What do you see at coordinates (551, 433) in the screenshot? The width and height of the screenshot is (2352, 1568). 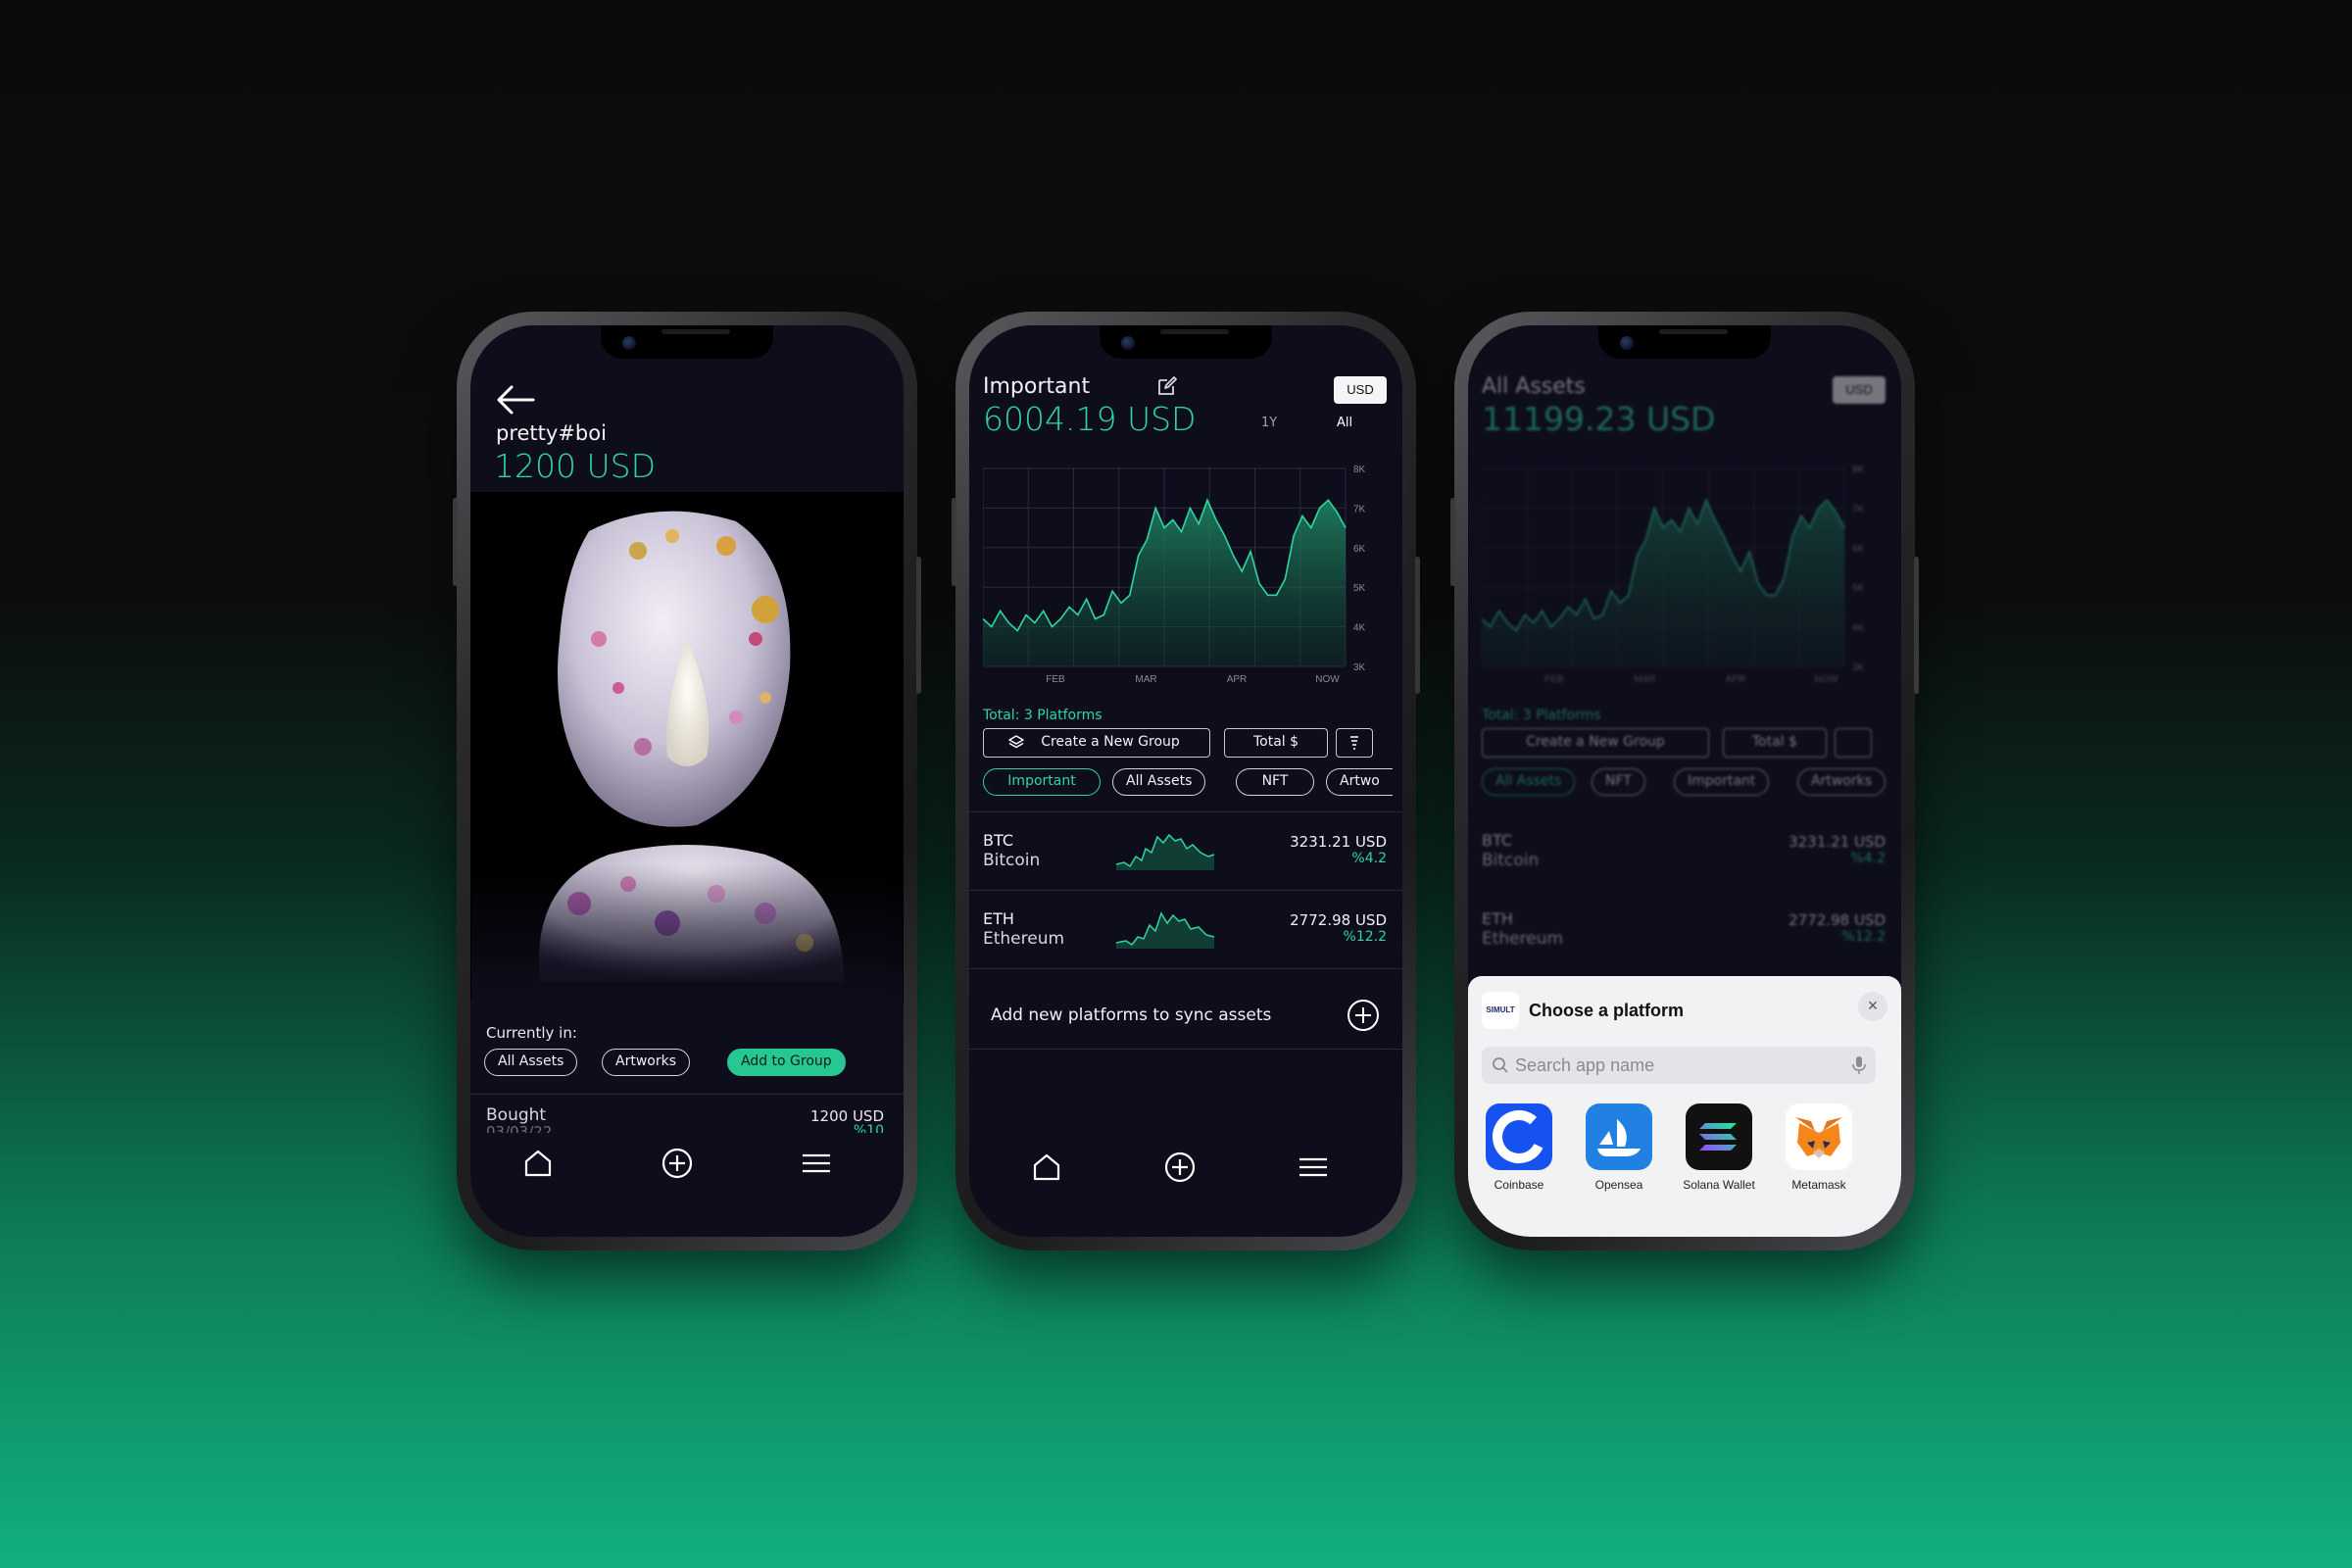 I see `nft-name: pretty#boi` at bounding box center [551, 433].